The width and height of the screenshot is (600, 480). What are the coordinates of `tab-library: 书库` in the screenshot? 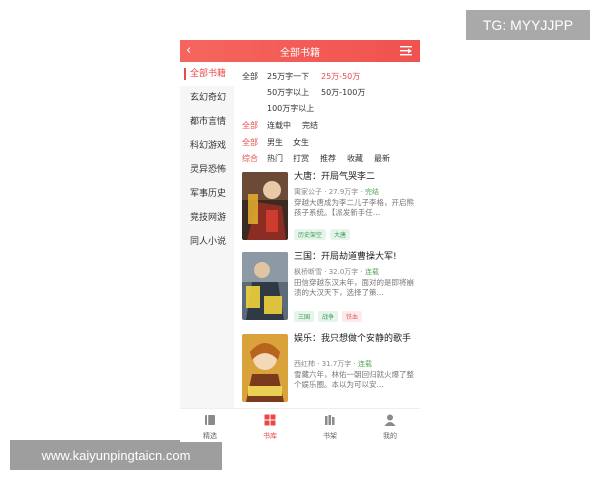 It's located at (270, 425).